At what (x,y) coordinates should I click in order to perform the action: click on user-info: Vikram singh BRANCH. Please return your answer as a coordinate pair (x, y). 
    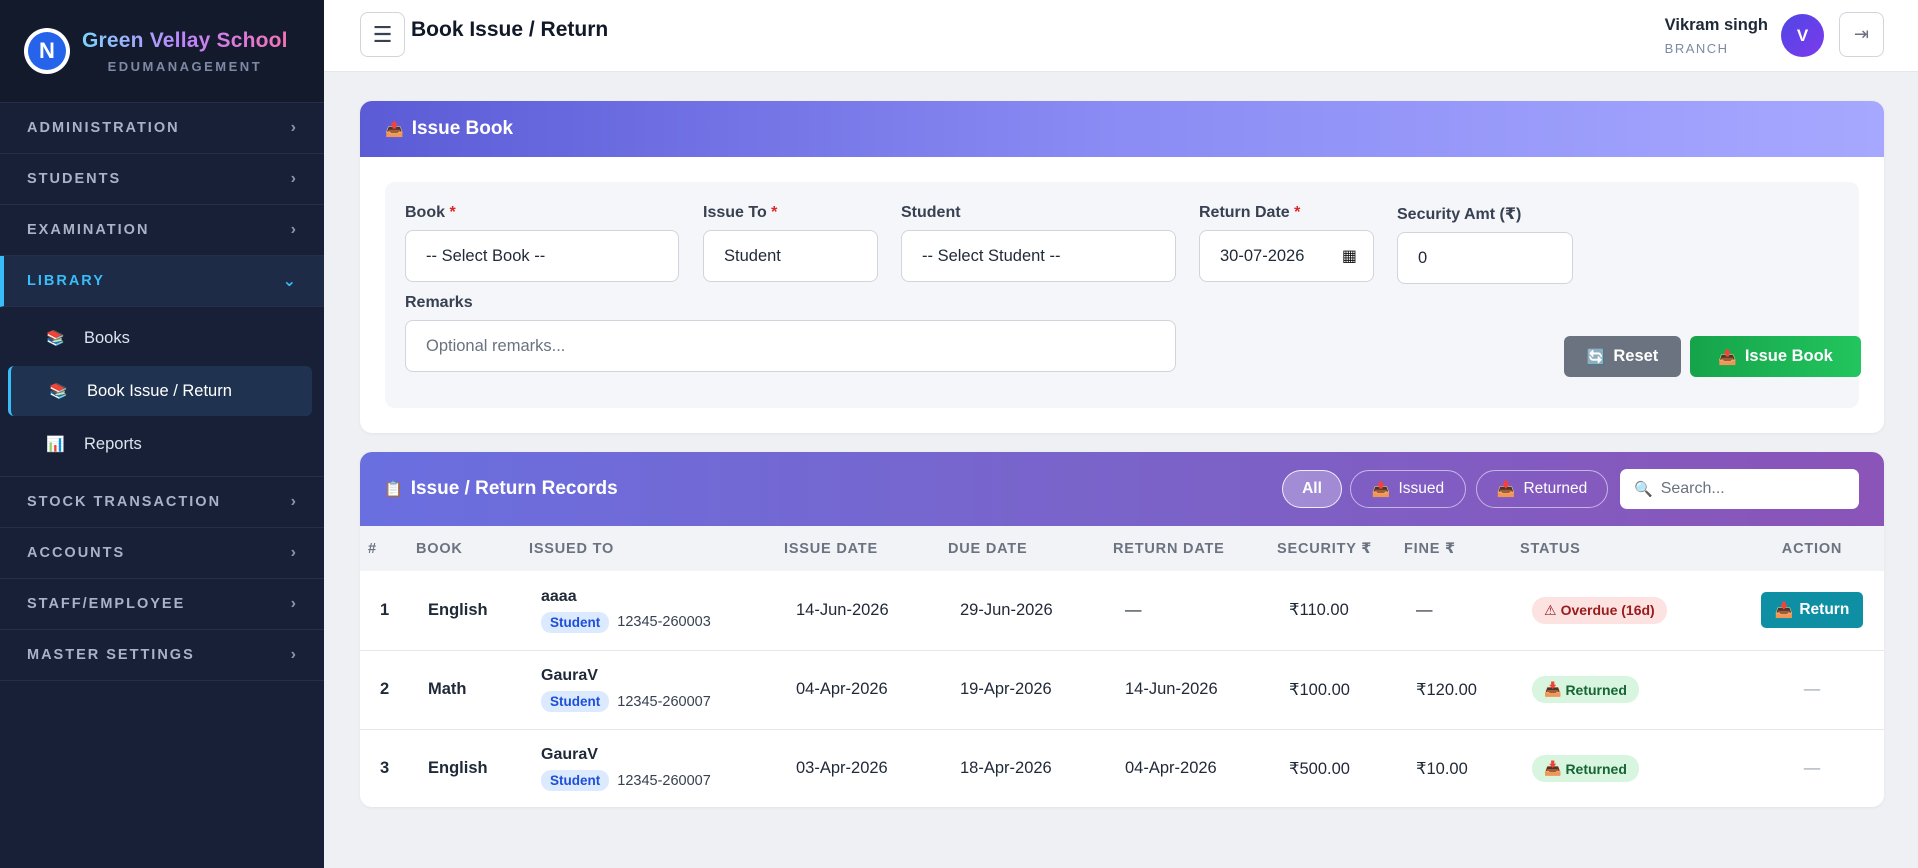
    Looking at the image, I should click on (1716, 36).